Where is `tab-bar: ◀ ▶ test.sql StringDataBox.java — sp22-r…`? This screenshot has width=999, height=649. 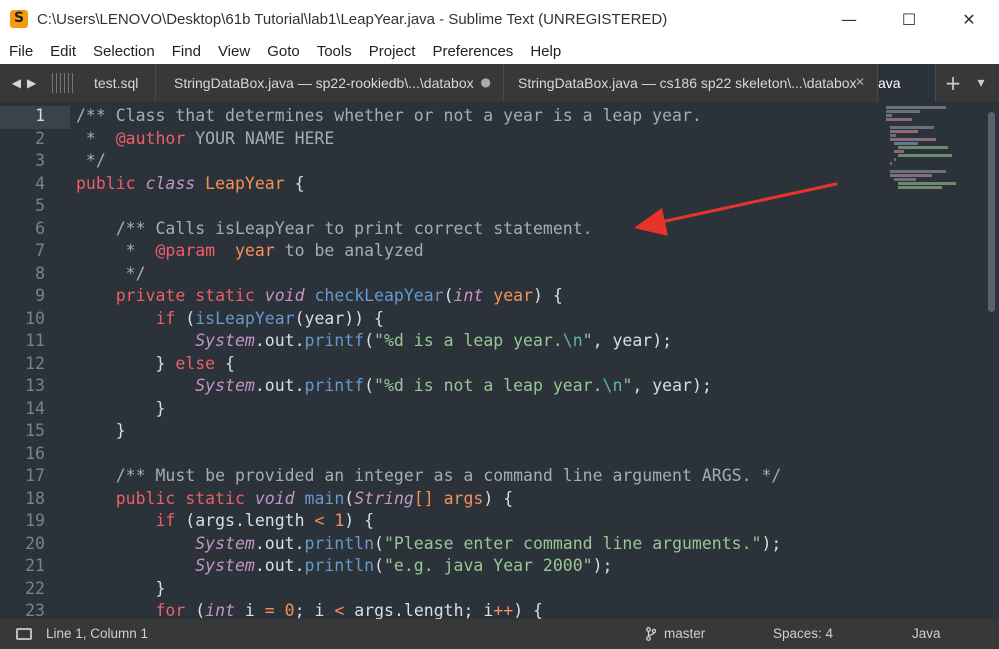 tab-bar: ◀ ▶ test.sql StringDataBox.java — sp22-r… is located at coordinates (499, 83).